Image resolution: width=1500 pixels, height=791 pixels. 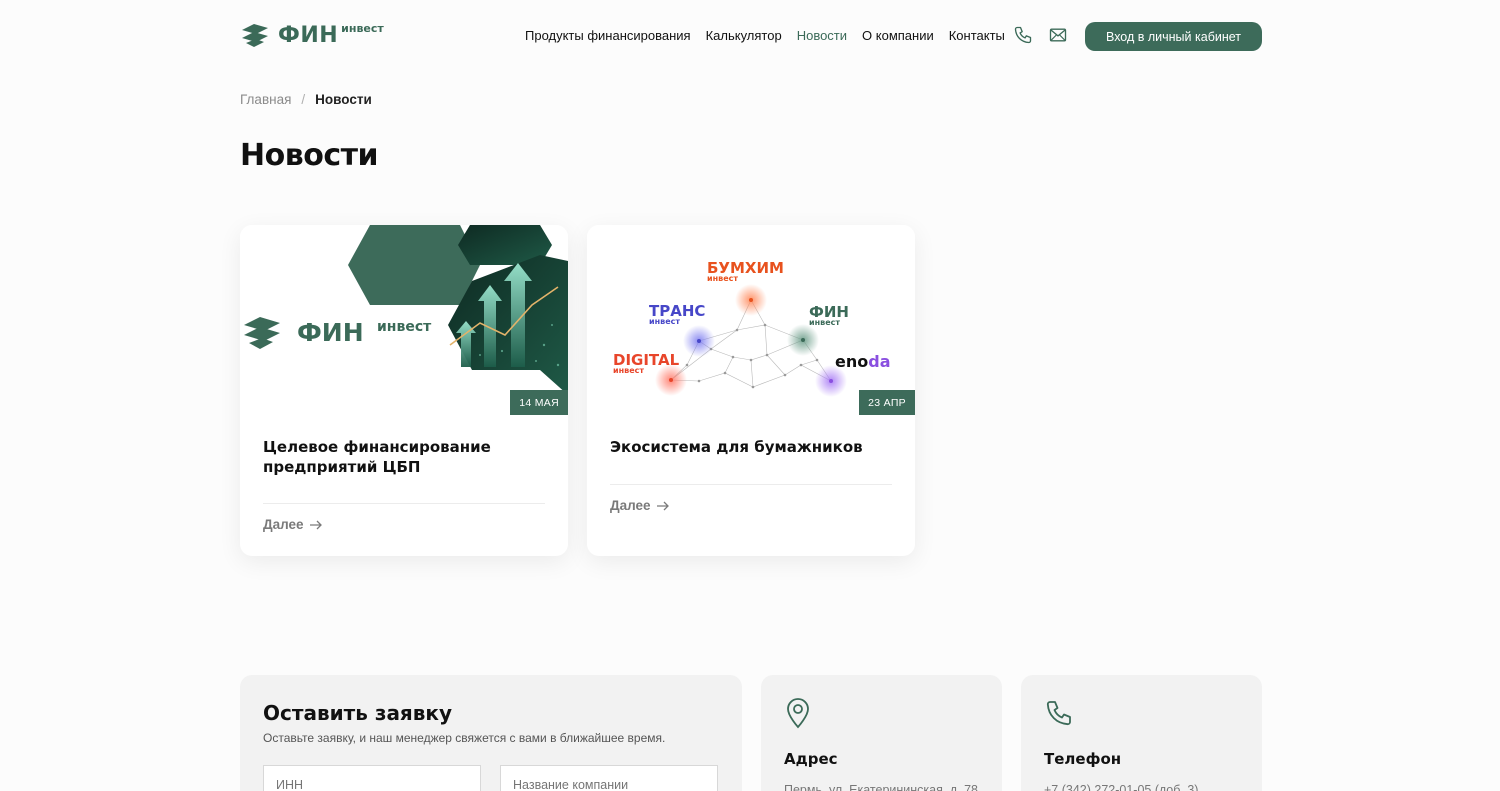 What do you see at coordinates (1141, 733) in the screenshot?
I see `phone-panel: Телефон +7 (342) 272-01-05 (доб. 3)` at bounding box center [1141, 733].